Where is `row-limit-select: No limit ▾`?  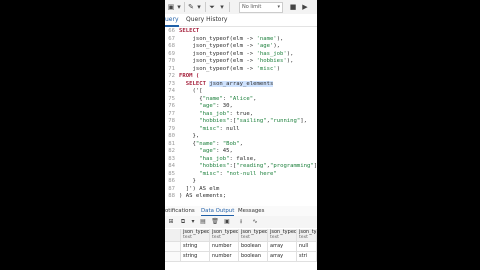 row-limit-select: No limit ▾ is located at coordinates (261, 7).